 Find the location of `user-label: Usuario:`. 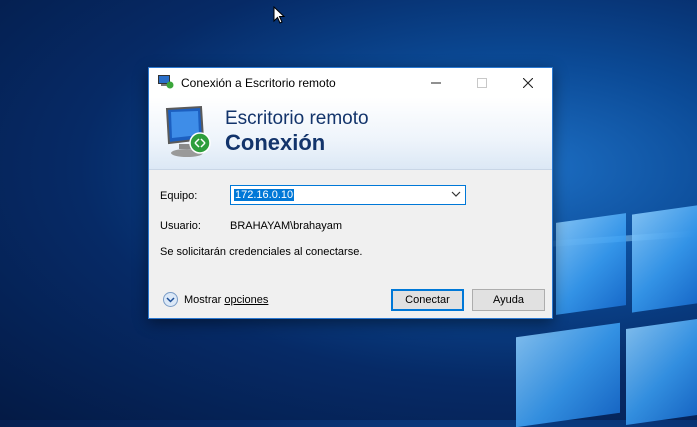

user-label: Usuario: is located at coordinates (180, 226).